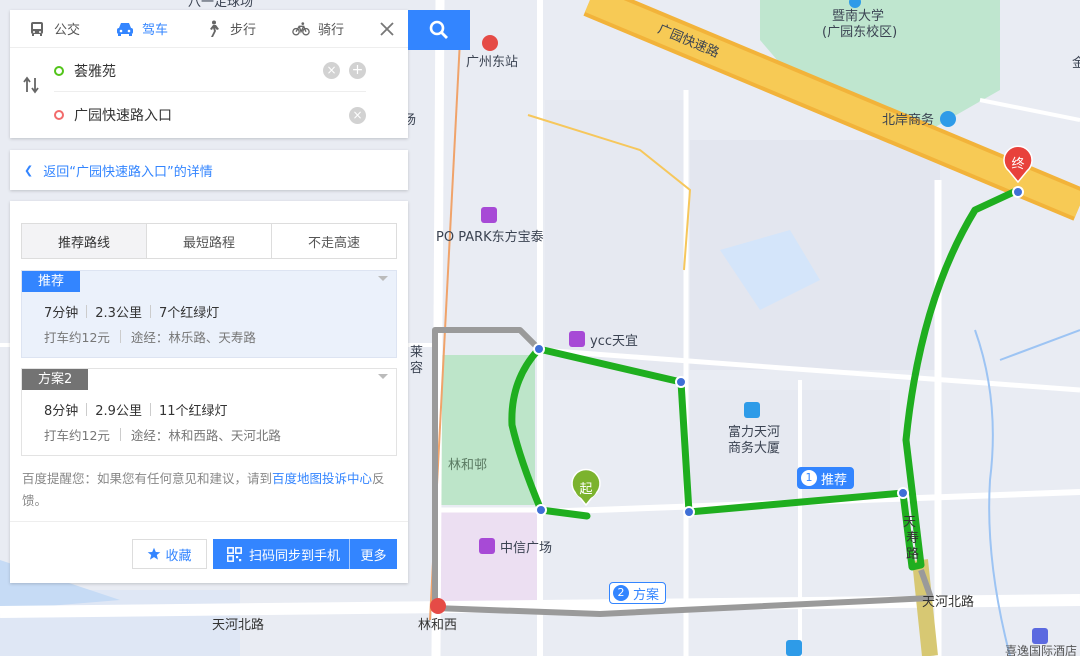  I want to click on label-citic: 中信广场, so click(526, 548).